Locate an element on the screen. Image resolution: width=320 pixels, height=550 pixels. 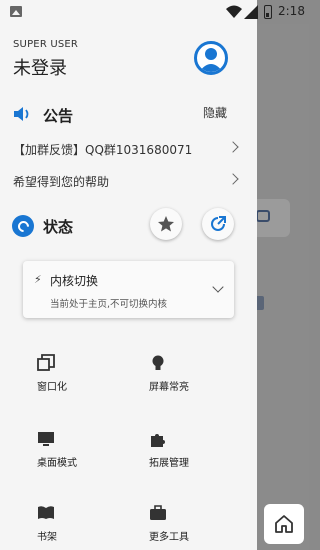
bulb-icon is located at coordinates (158, 362).